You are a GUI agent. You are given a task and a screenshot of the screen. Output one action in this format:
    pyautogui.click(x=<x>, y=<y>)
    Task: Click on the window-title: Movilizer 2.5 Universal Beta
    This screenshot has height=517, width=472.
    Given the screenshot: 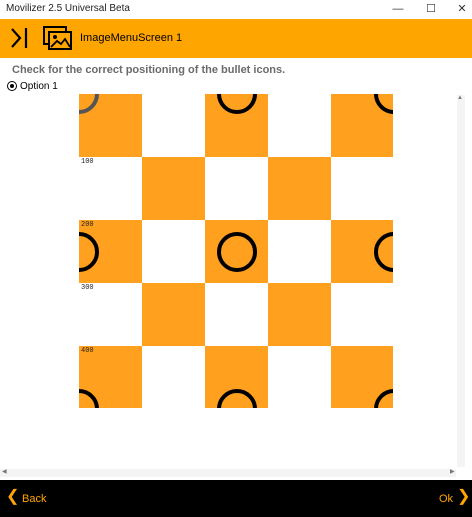 What is the action you would take?
    pyautogui.click(x=68, y=8)
    